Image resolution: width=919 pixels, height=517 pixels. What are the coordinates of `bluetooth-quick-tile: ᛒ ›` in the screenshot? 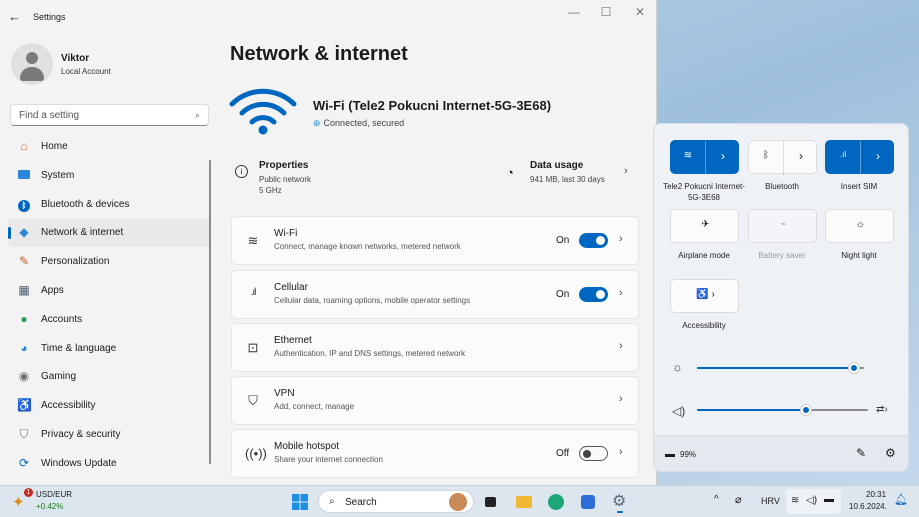 It's located at (783, 157).